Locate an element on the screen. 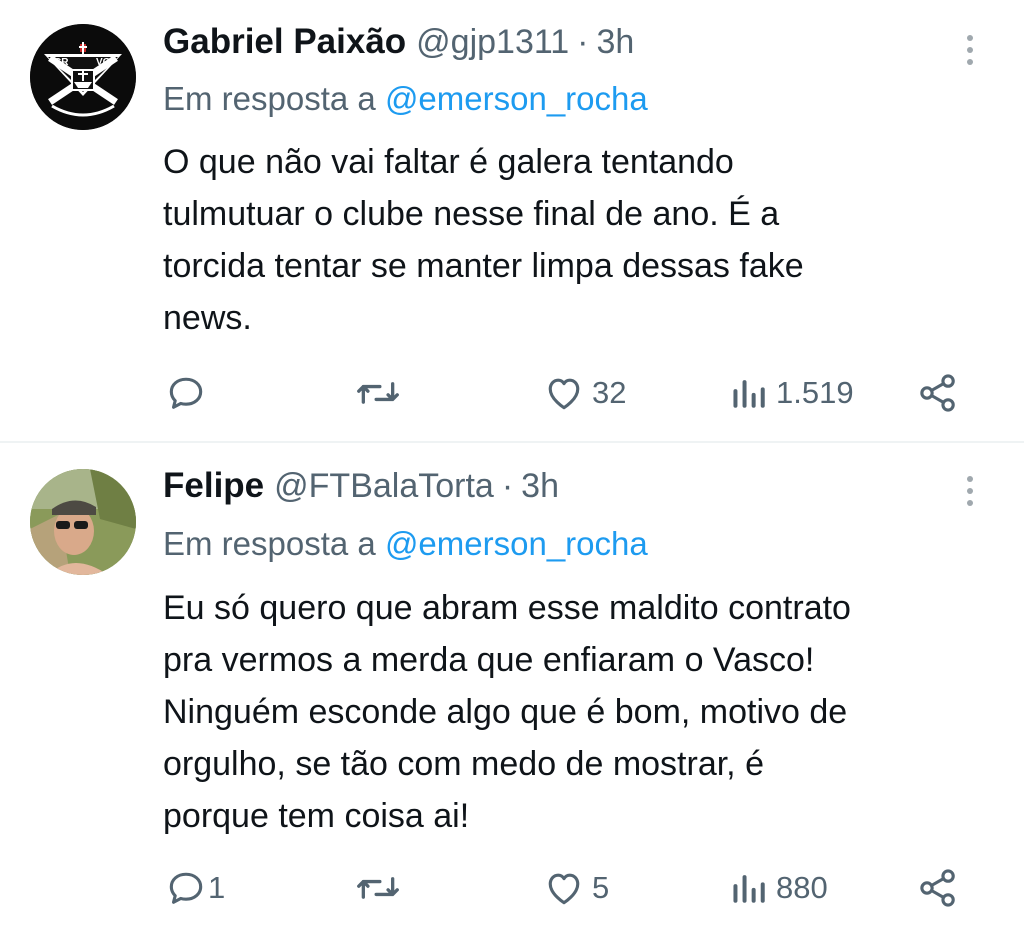 The width and height of the screenshot is (1024, 939). action-bar: 32 1.519 is located at coordinates (512, 393).